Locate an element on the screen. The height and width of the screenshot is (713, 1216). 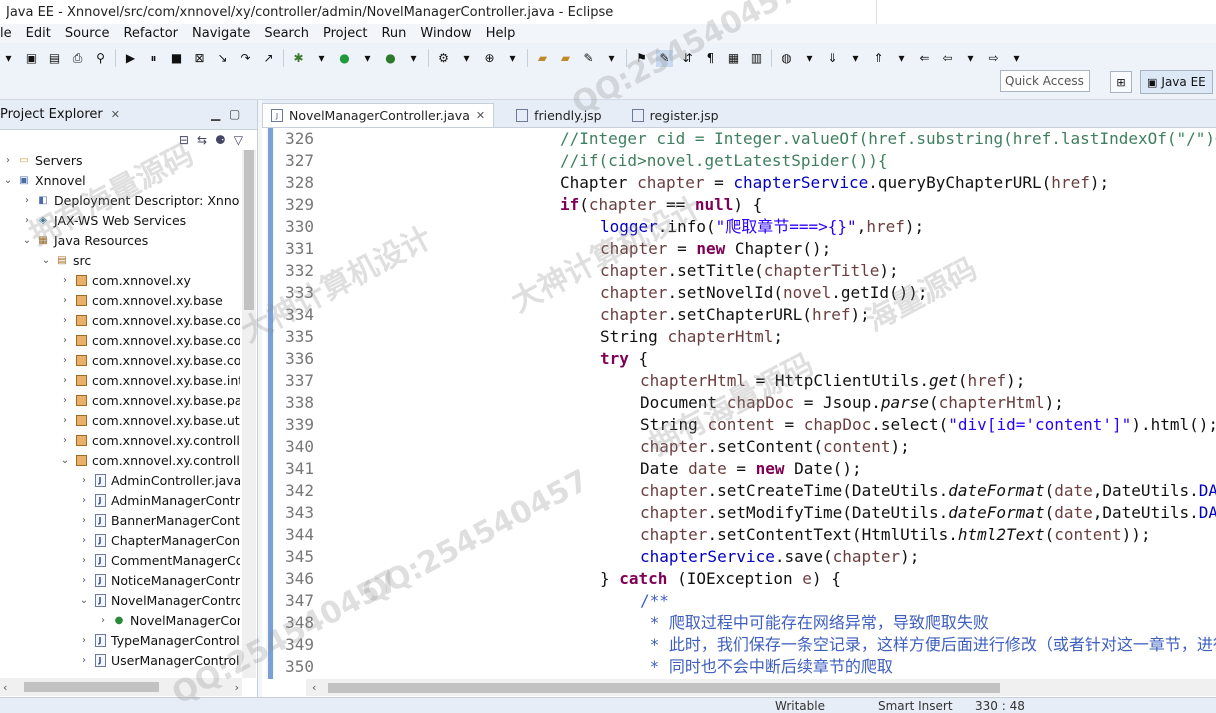
tree-item: › com.xnnovel.xy.base.confi is located at coordinates (149, 320).